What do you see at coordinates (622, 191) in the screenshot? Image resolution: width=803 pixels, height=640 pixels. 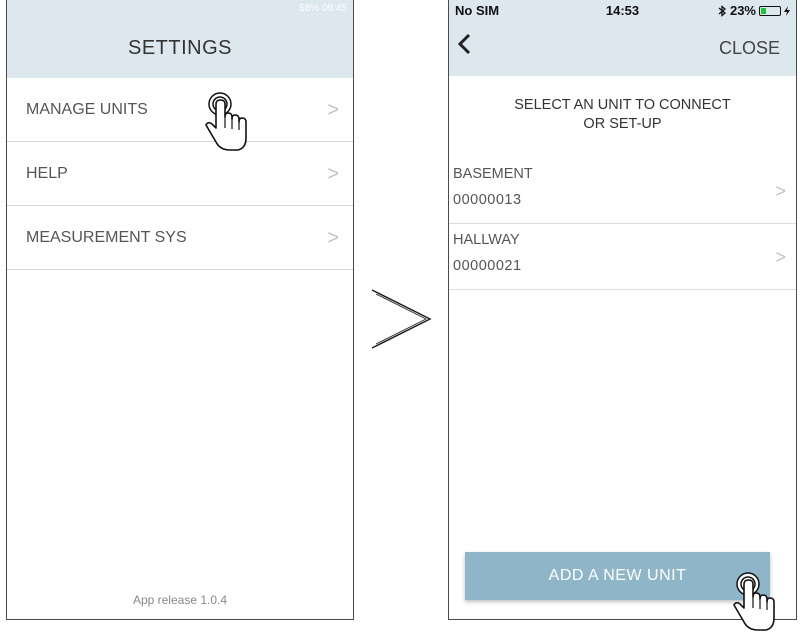 I see `unit-row-basement: BASEMENT 00000013 >` at bounding box center [622, 191].